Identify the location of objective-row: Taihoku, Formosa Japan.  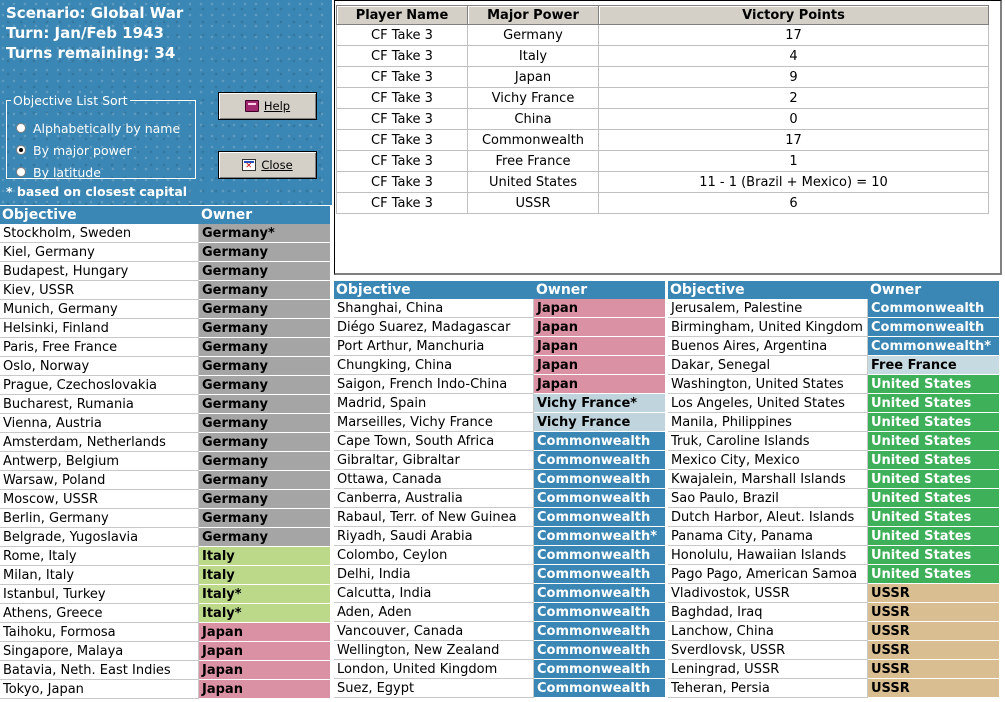
(165, 632).